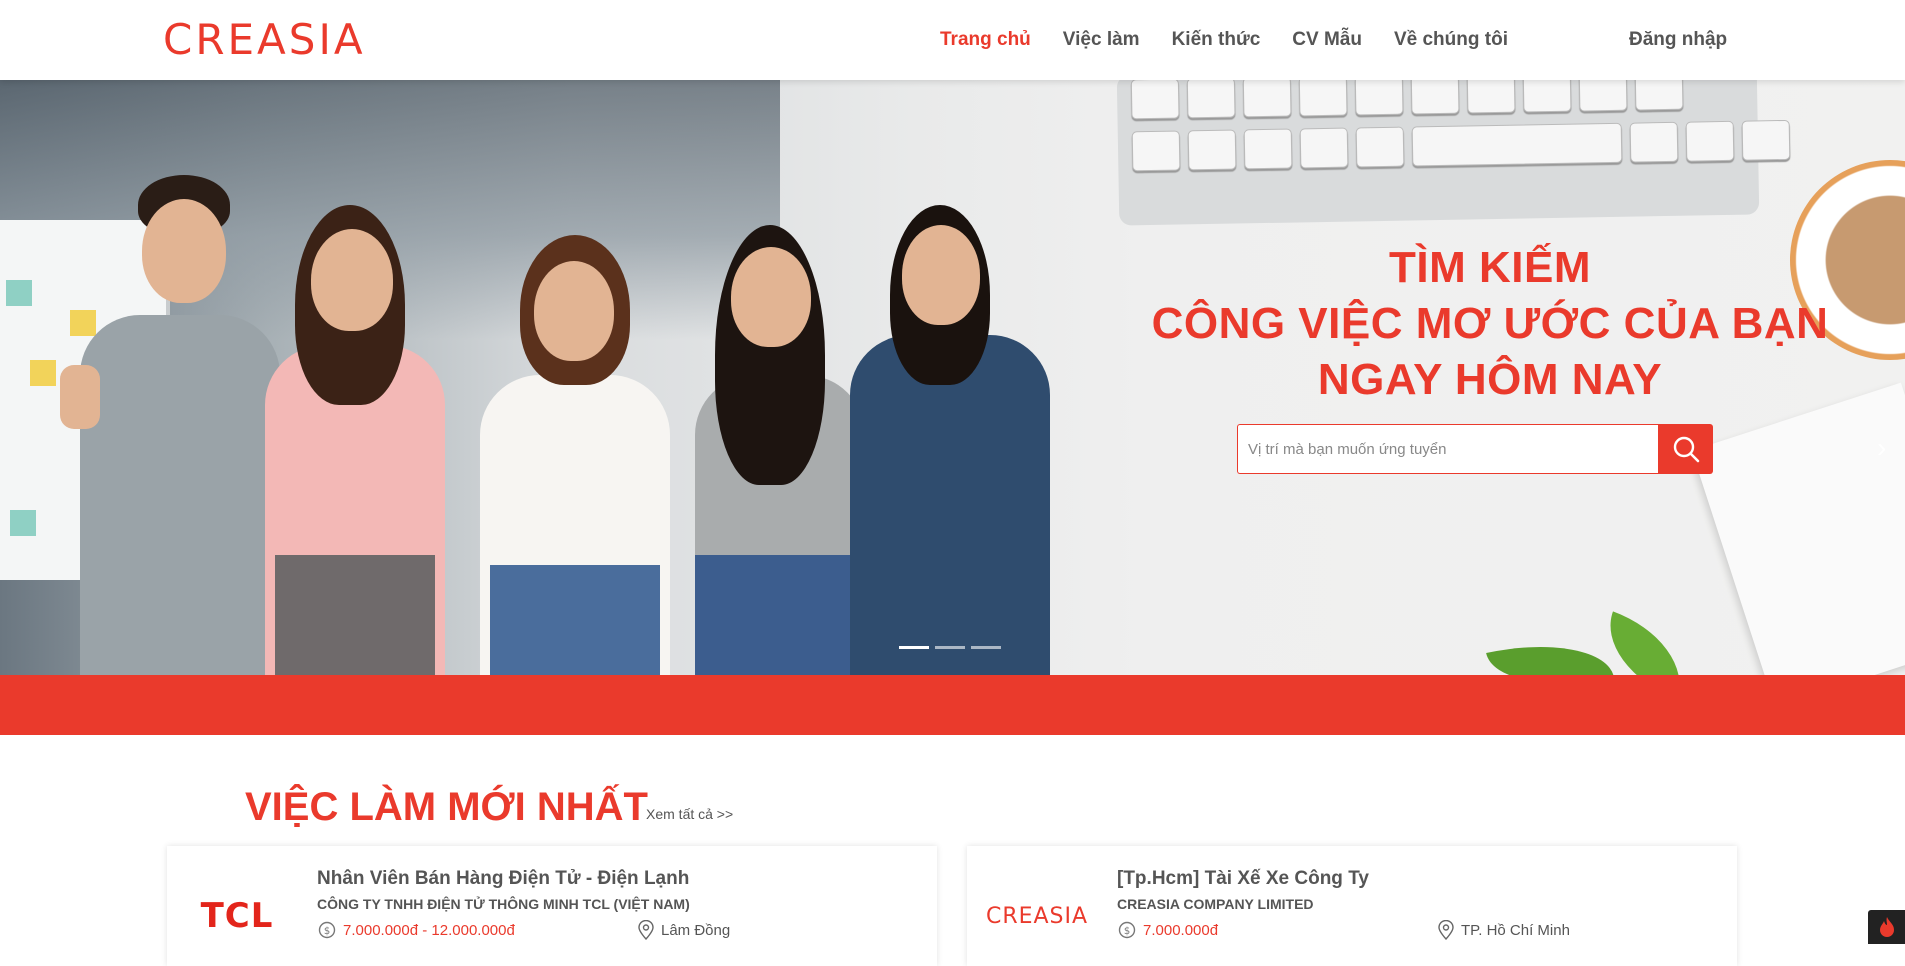 Image resolution: width=1905 pixels, height=966 pixels. Describe the element at coordinates (1453, 153) in the screenshot. I see `hero-keyboard` at that location.